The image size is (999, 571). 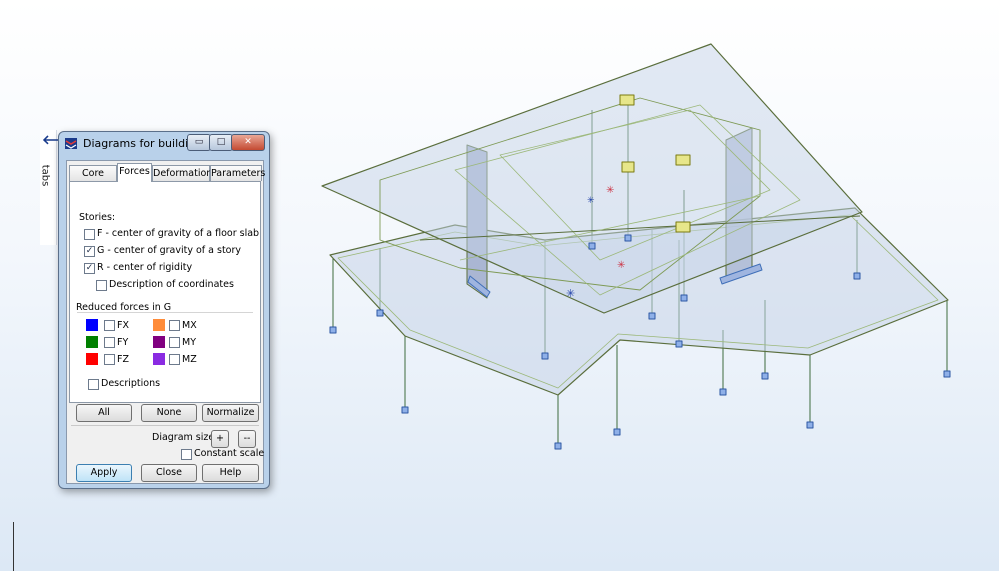 What do you see at coordinates (104, 473) in the screenshot?
I see `apply-button: Apply` at bounding box center [104, 473].